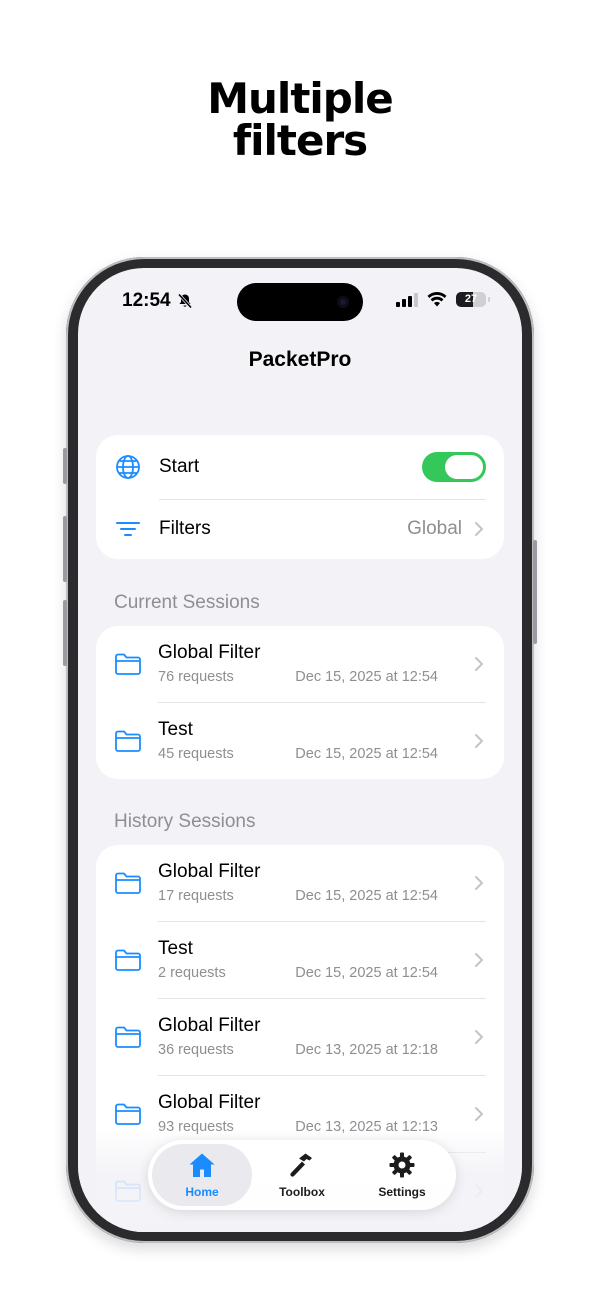 The width and height of the screenshot is (600, 1298). What do you see at coordinates (179, 466) in the screenshot?
I see `start-label: Start` at bounding box center [179, 466].